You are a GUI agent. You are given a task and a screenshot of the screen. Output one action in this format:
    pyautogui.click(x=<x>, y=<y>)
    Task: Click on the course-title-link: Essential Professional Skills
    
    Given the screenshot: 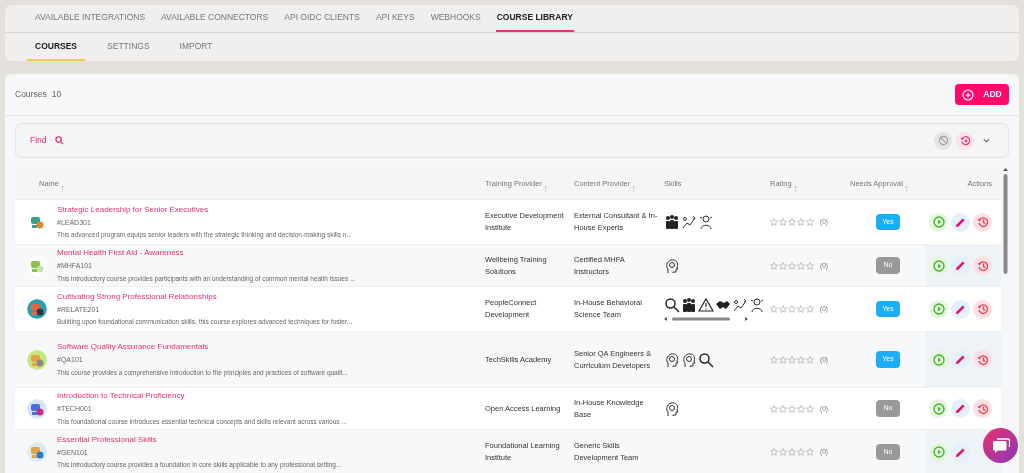 What is the action you would take?
    pyautogui.click(x=199, y=439)
    